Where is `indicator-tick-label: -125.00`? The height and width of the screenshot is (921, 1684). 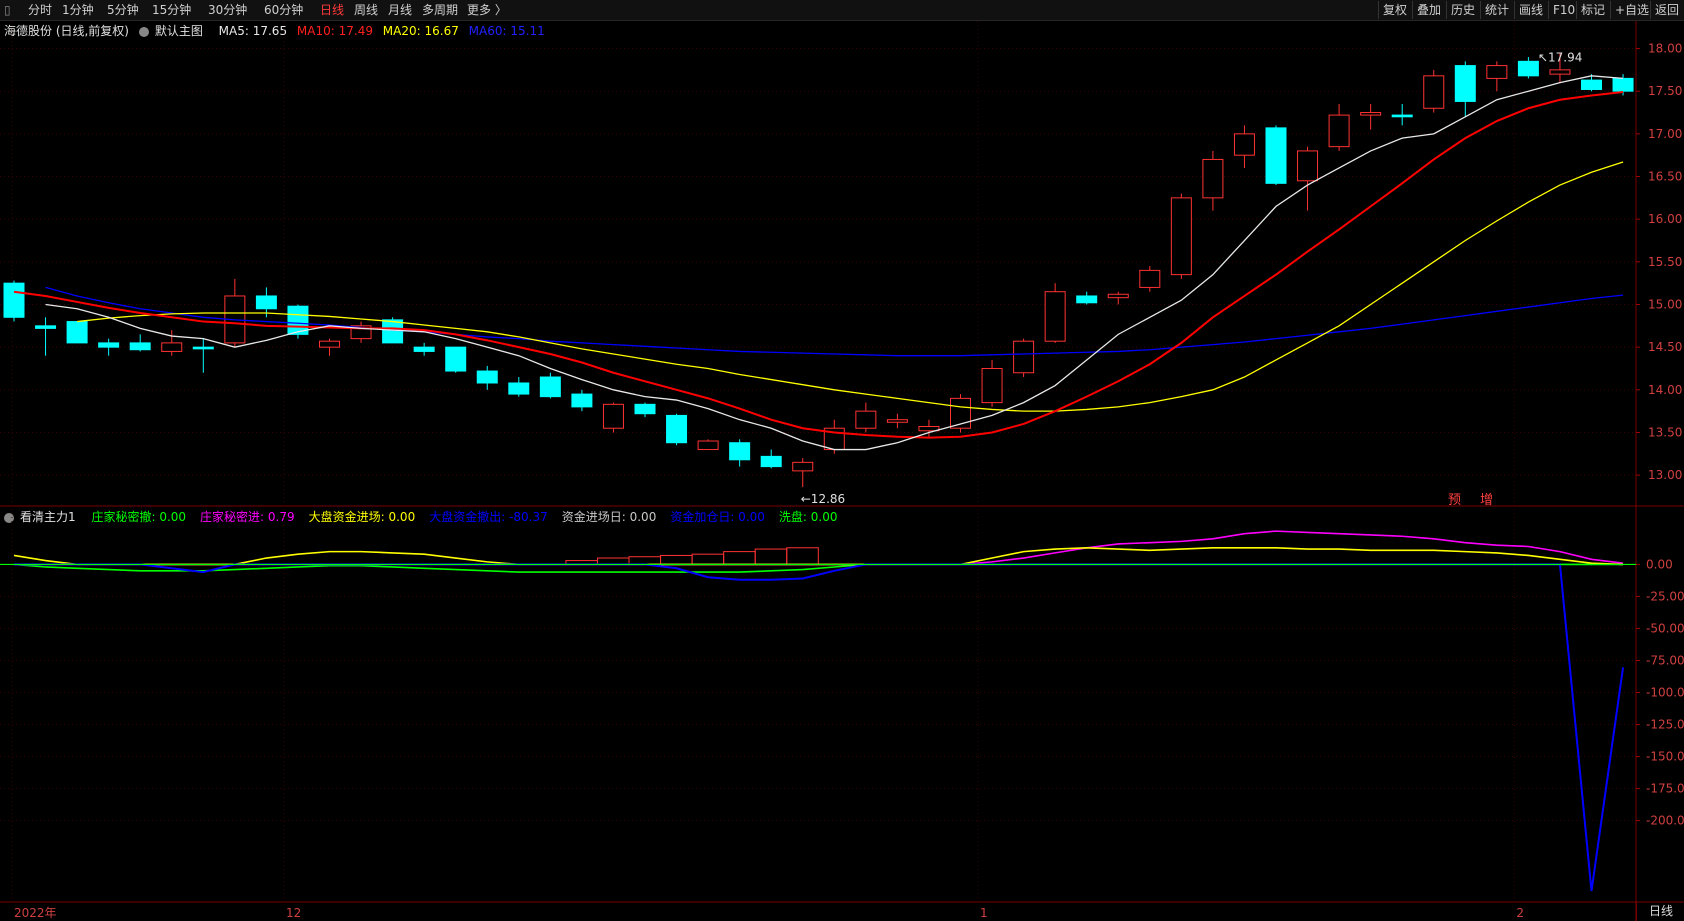
indicator-tick-label: -125.00 is located at coordinates (1665, 725).